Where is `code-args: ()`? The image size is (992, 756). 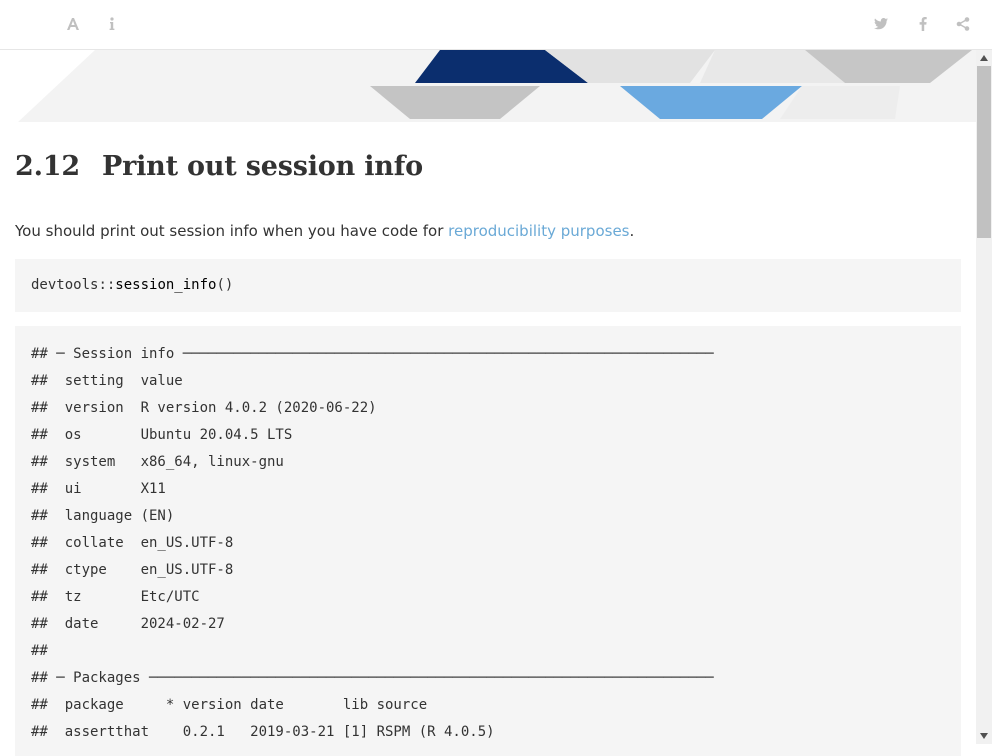
code-args: () is located at coordinates (225, 285).